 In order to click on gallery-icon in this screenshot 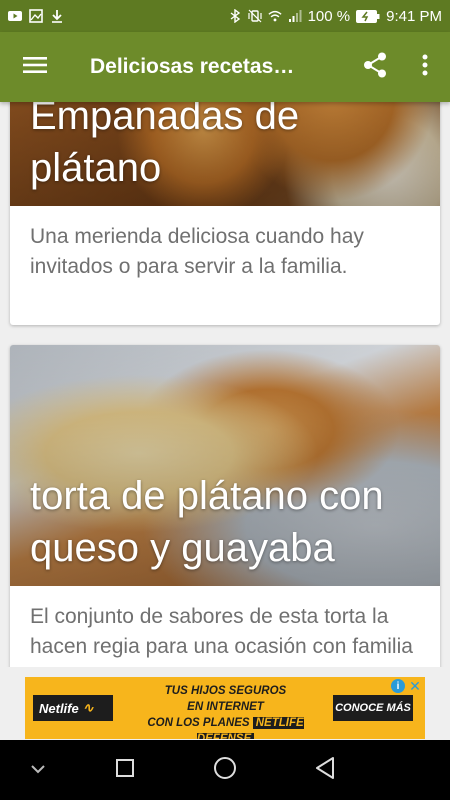, I will do `click(36, 16)`.